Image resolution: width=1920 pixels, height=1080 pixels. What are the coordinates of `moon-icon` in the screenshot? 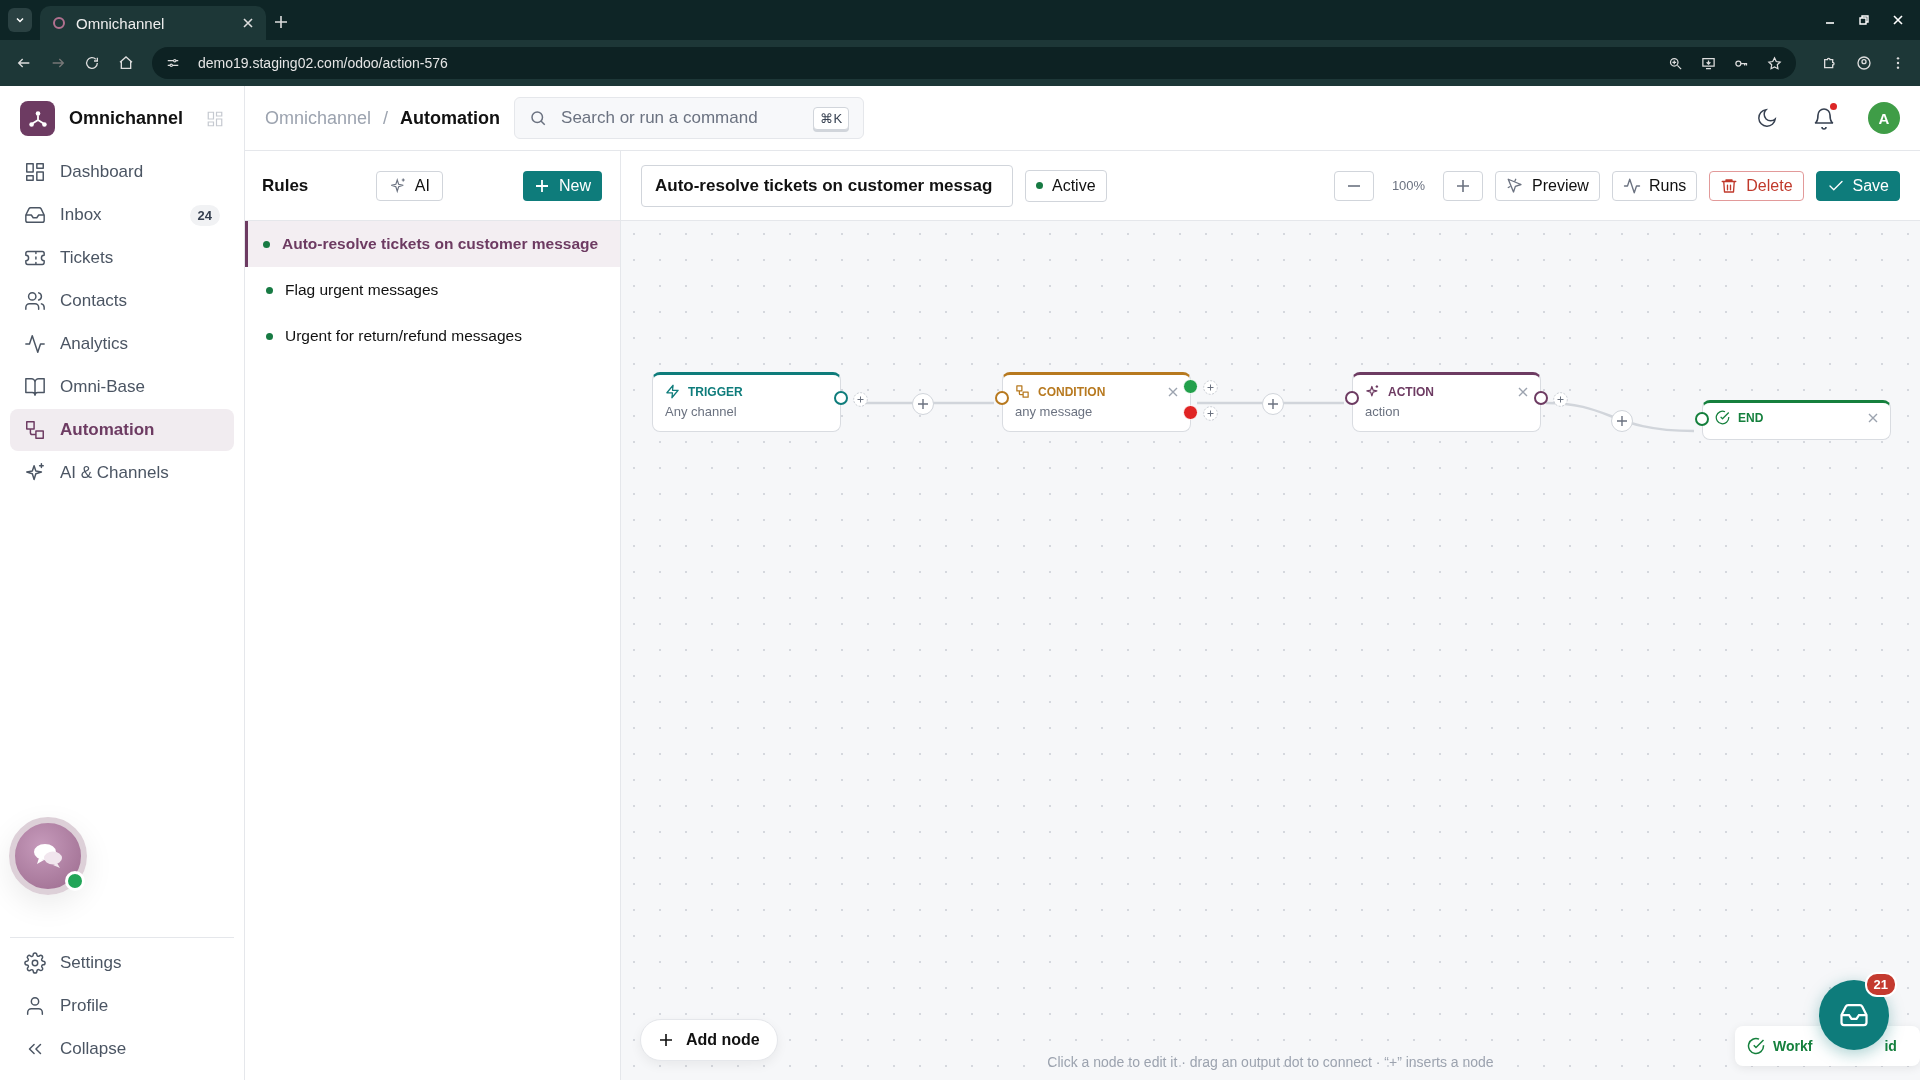 It's located at (1767, 118).